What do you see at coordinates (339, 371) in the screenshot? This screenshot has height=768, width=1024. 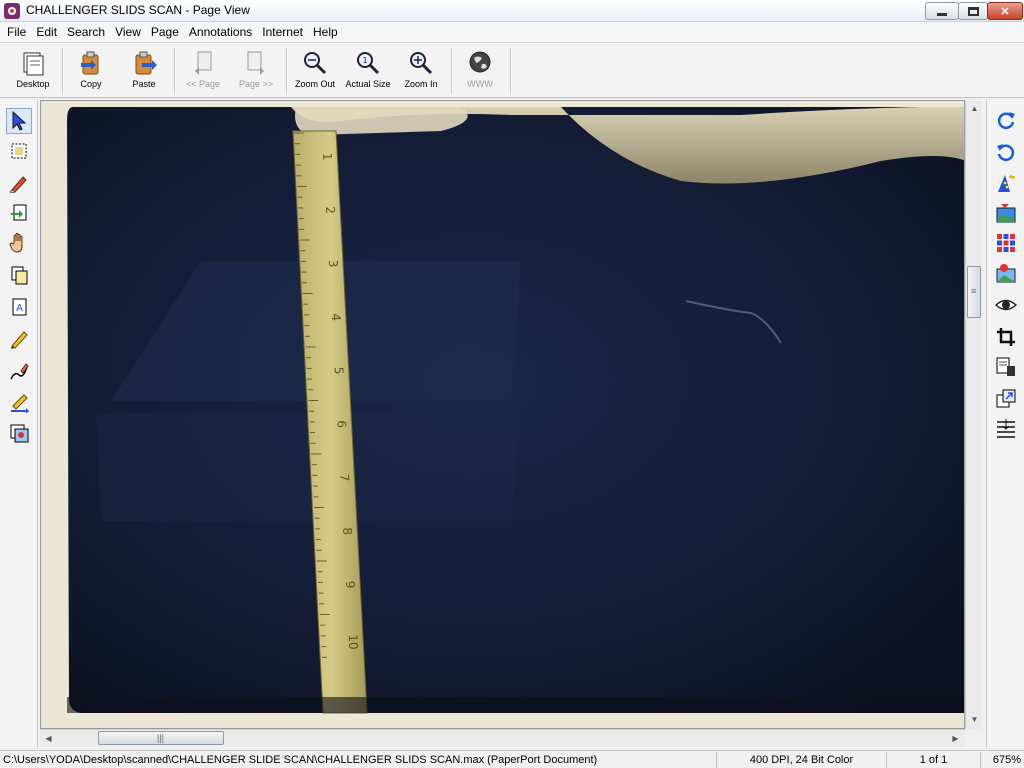 I see `ruler-numeral: 5` at bounding box center [339, 371].